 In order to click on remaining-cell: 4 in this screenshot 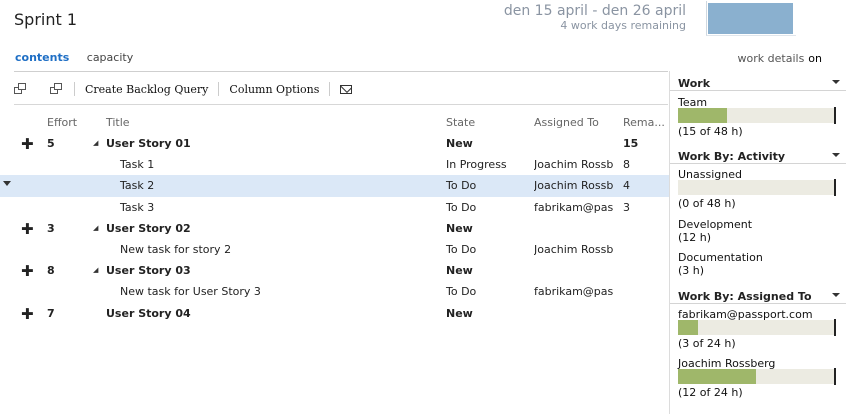, I will do `click(626, 186)`.